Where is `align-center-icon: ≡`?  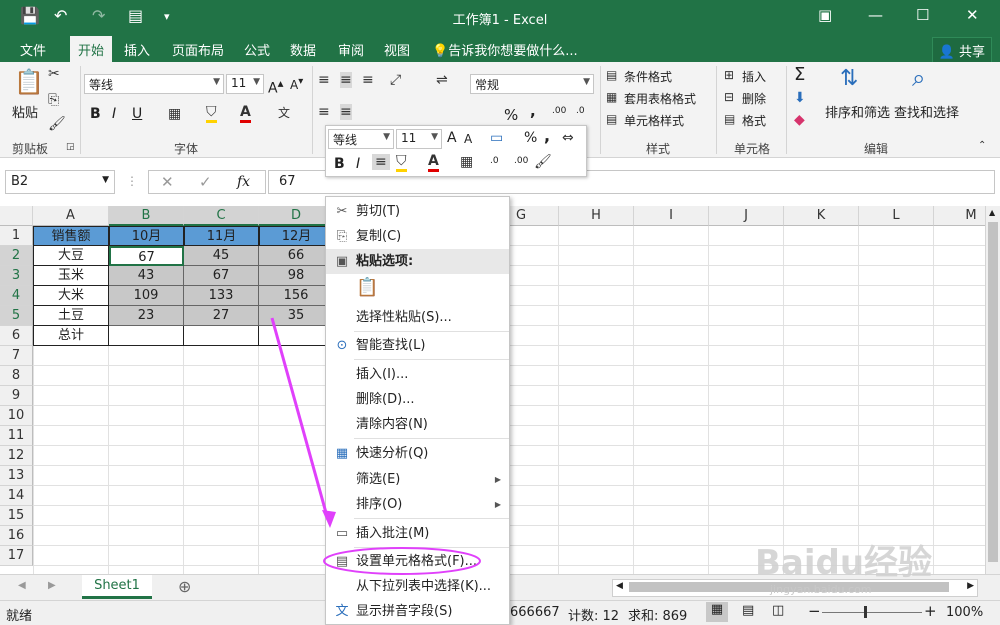
align-center-icon: ≡ is located at coordinates (346, 112).